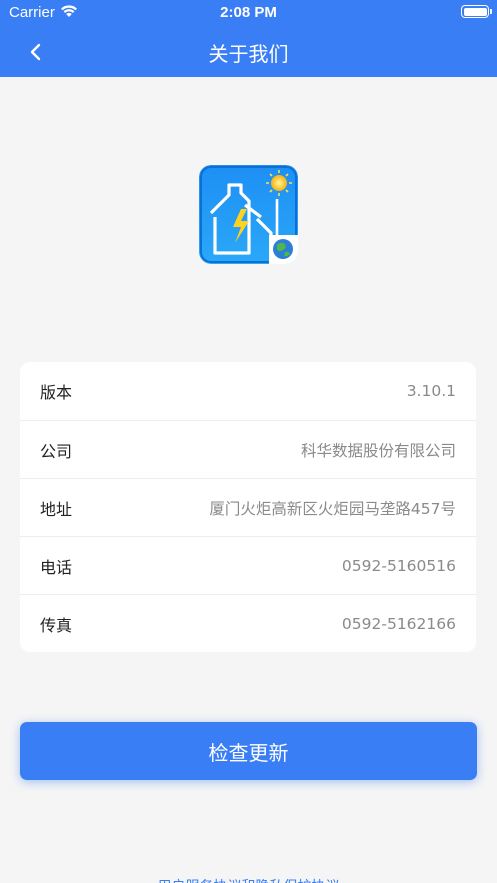 Image resolution: width=497 pixels, height=883 pixels. I want to click on battery-icon, so click(476, 11).